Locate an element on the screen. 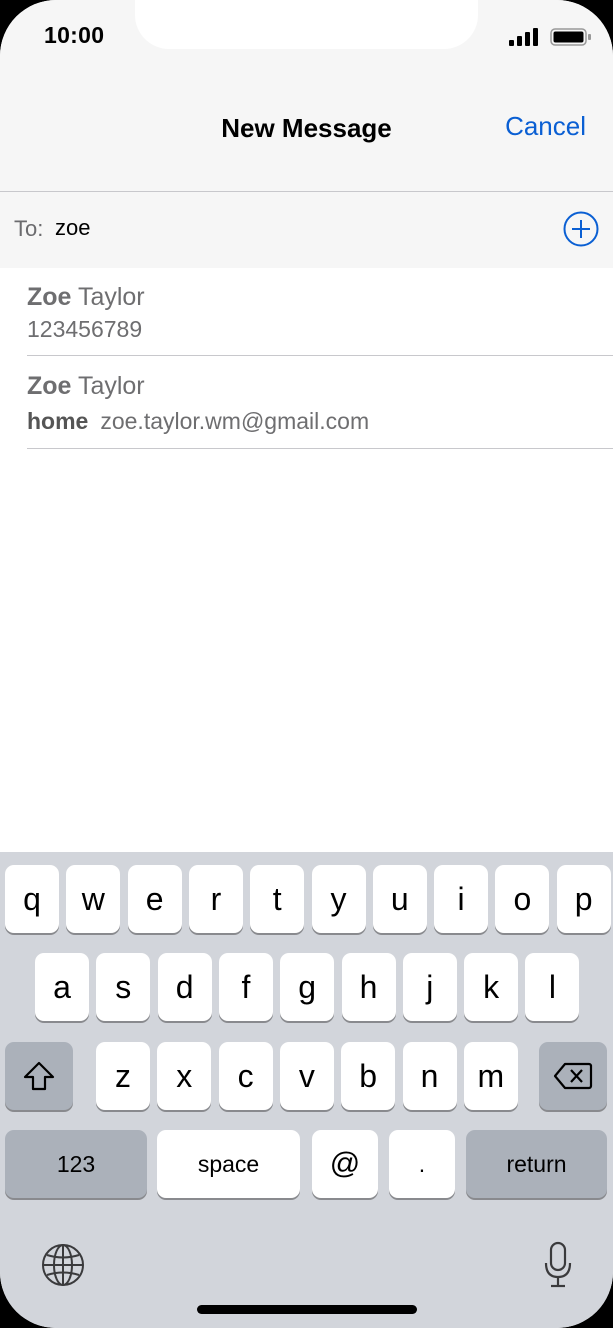  key-e: e is located at coordinates (154, 899).